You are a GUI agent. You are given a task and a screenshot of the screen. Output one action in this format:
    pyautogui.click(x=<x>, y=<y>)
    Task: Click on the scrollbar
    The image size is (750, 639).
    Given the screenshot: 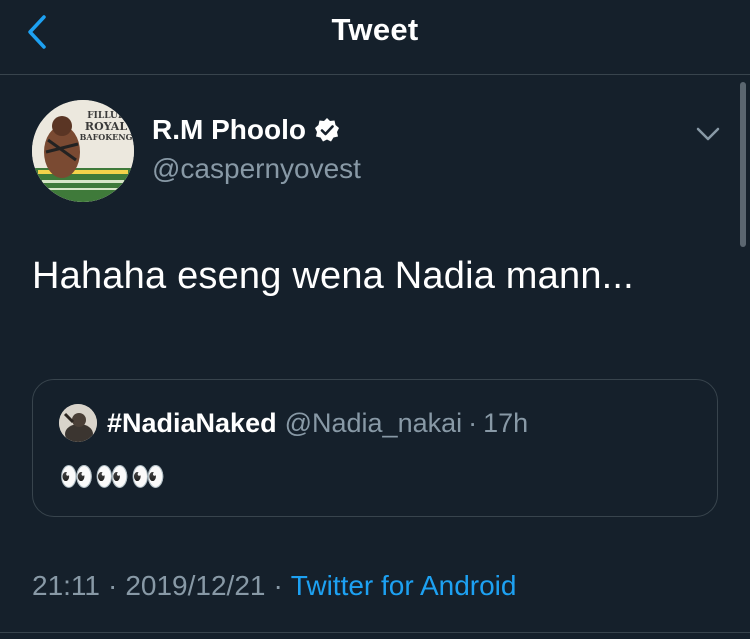 What is the action you would take?
    pyautogui.click(x=743, y=164)
    